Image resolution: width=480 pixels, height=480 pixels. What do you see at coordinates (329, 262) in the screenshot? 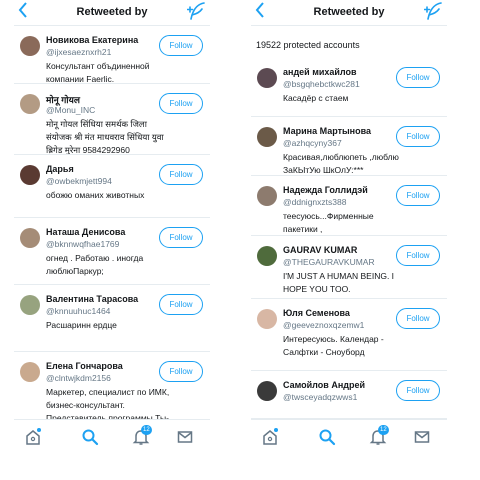
I see `user-handle: @THEGAURAVKUMAR` at bounding box center [329, 262].